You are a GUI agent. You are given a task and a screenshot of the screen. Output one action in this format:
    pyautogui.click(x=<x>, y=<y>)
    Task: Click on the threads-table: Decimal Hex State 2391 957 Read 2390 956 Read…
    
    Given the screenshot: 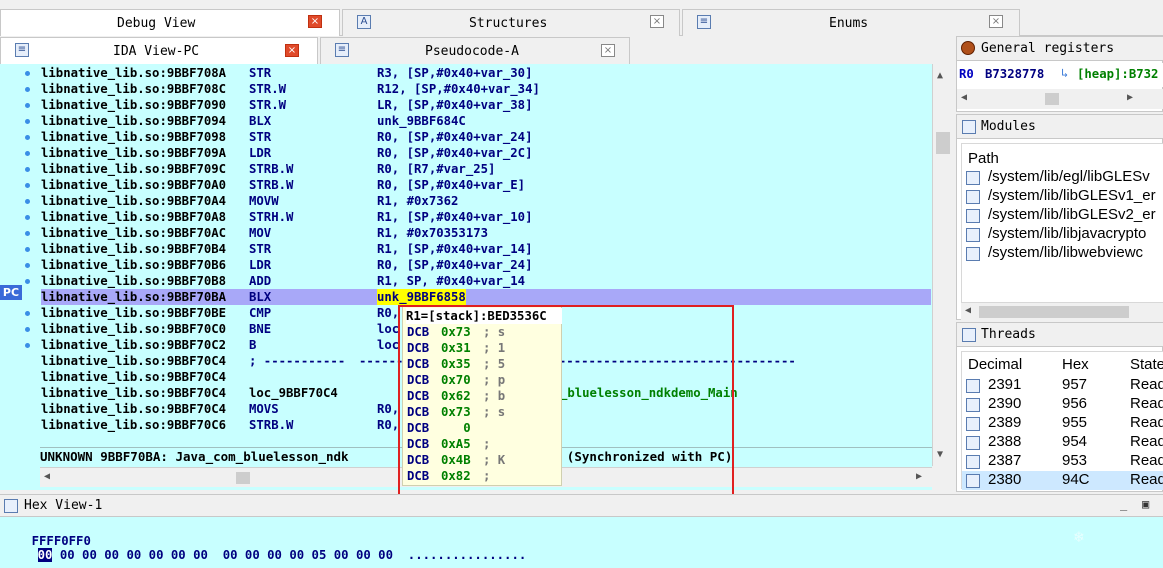 What is the action you would take?
    pyautogui.click(x=1062, y=420)
    